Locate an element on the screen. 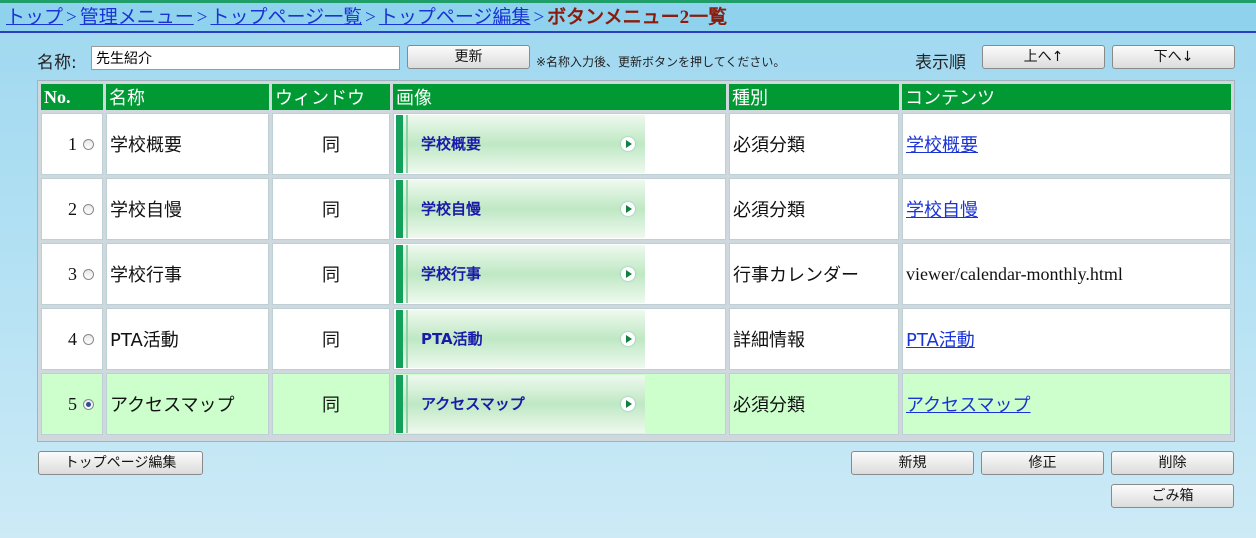 The image size is (1256, 538). row-number: 3 is located at coordinates (72, 273).